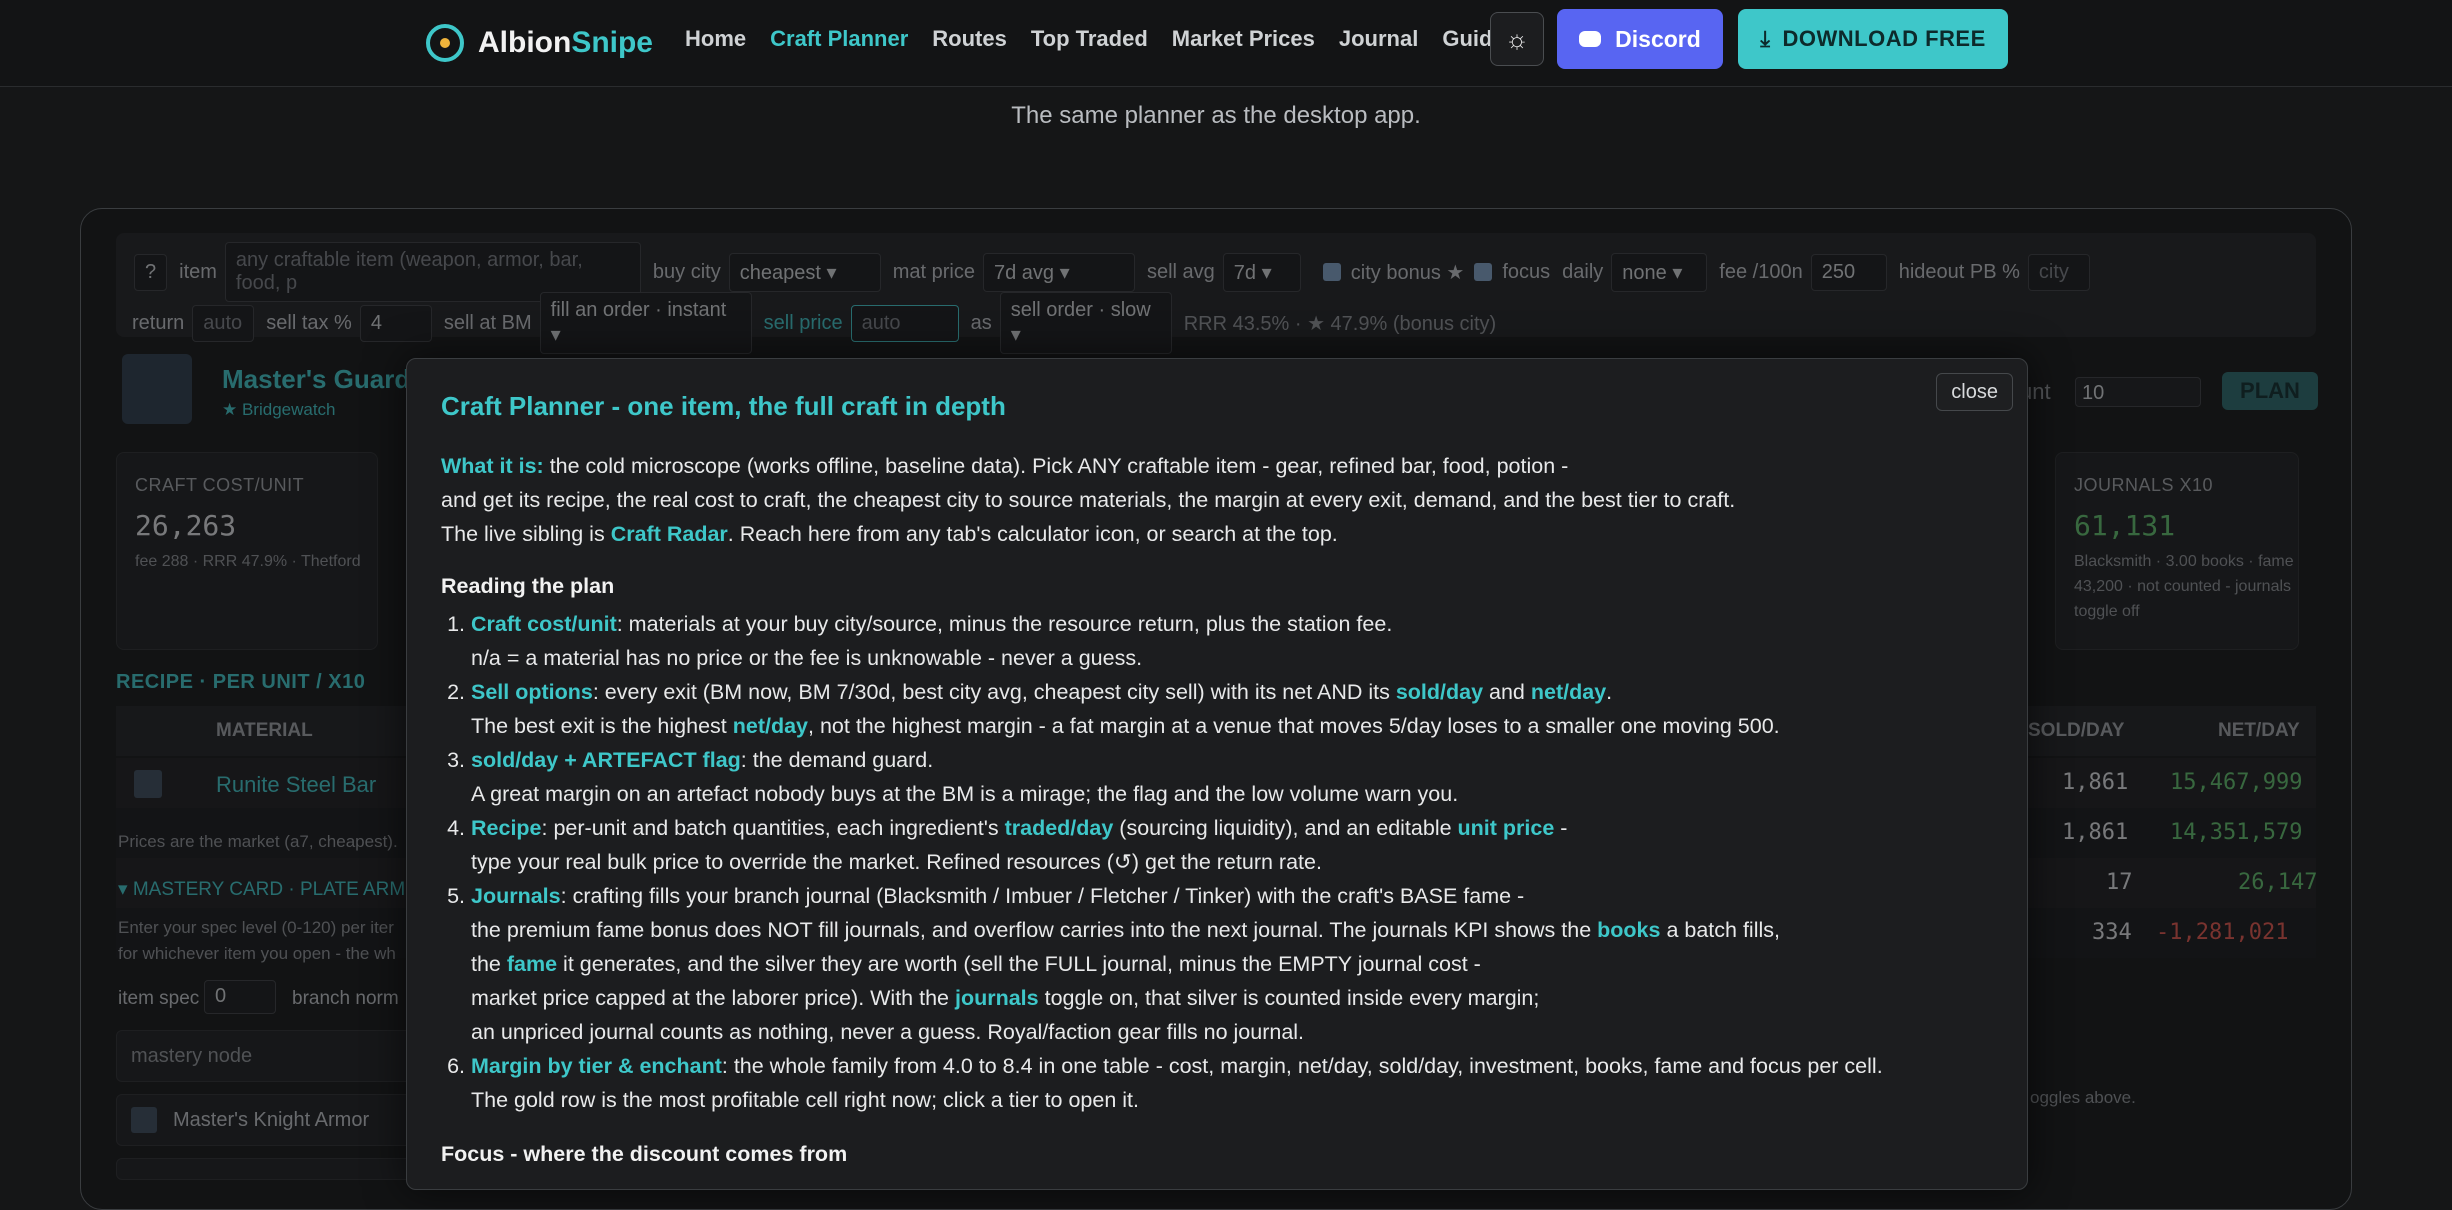  What do you see at coordinates (2236, 782) in the screenshot?
I see `net-day-value: 15,467,999` at bounding box center [2236, 782].